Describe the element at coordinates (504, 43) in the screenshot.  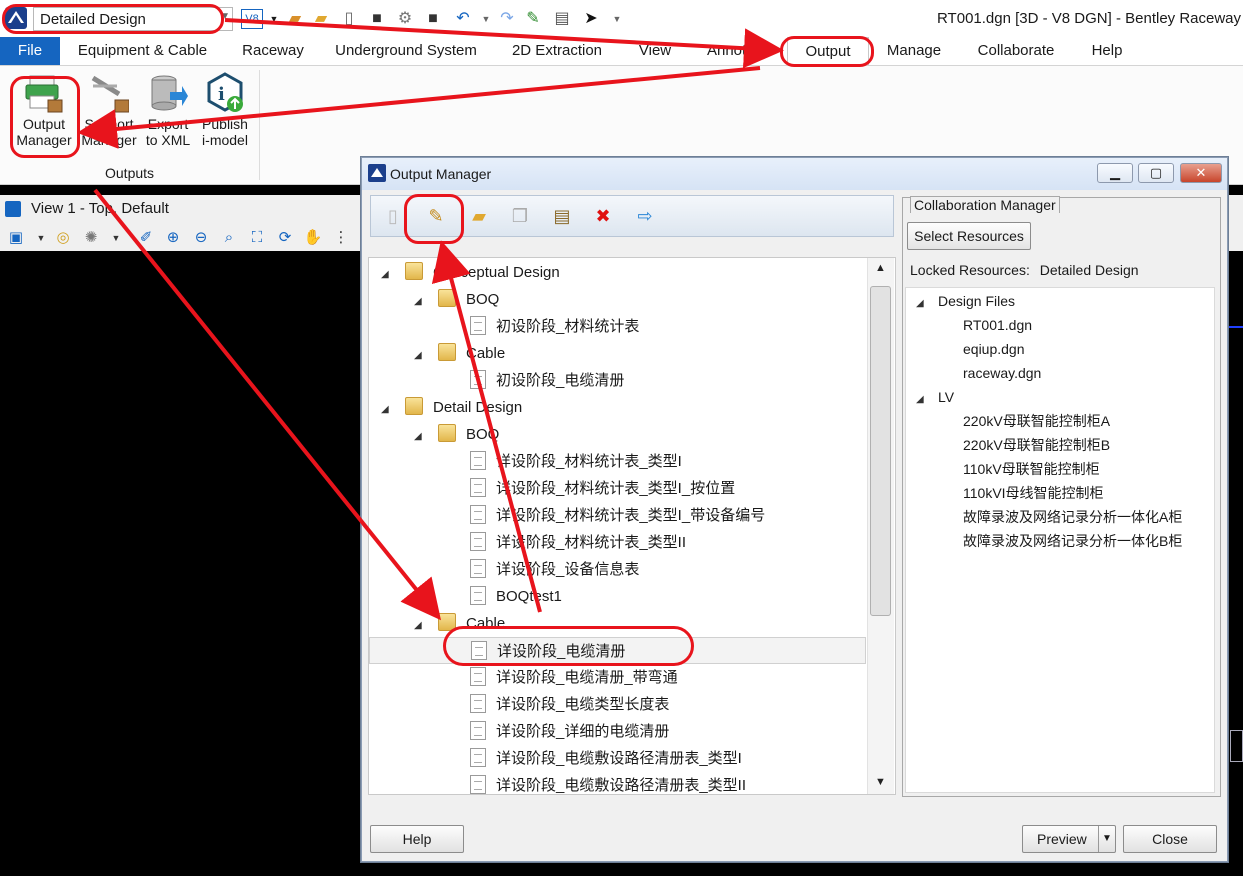
I see `arrow-to-output-tab` at that location.